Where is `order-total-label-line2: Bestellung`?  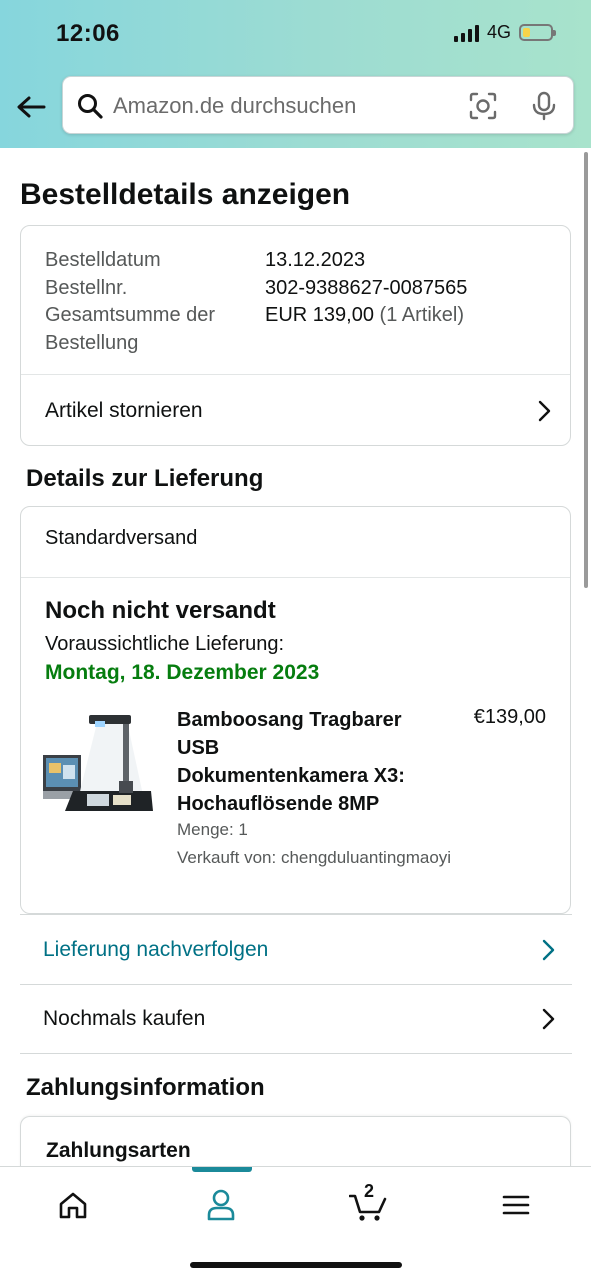 order-total-label-line2: Bestellung is located at coordinates (92, 343).